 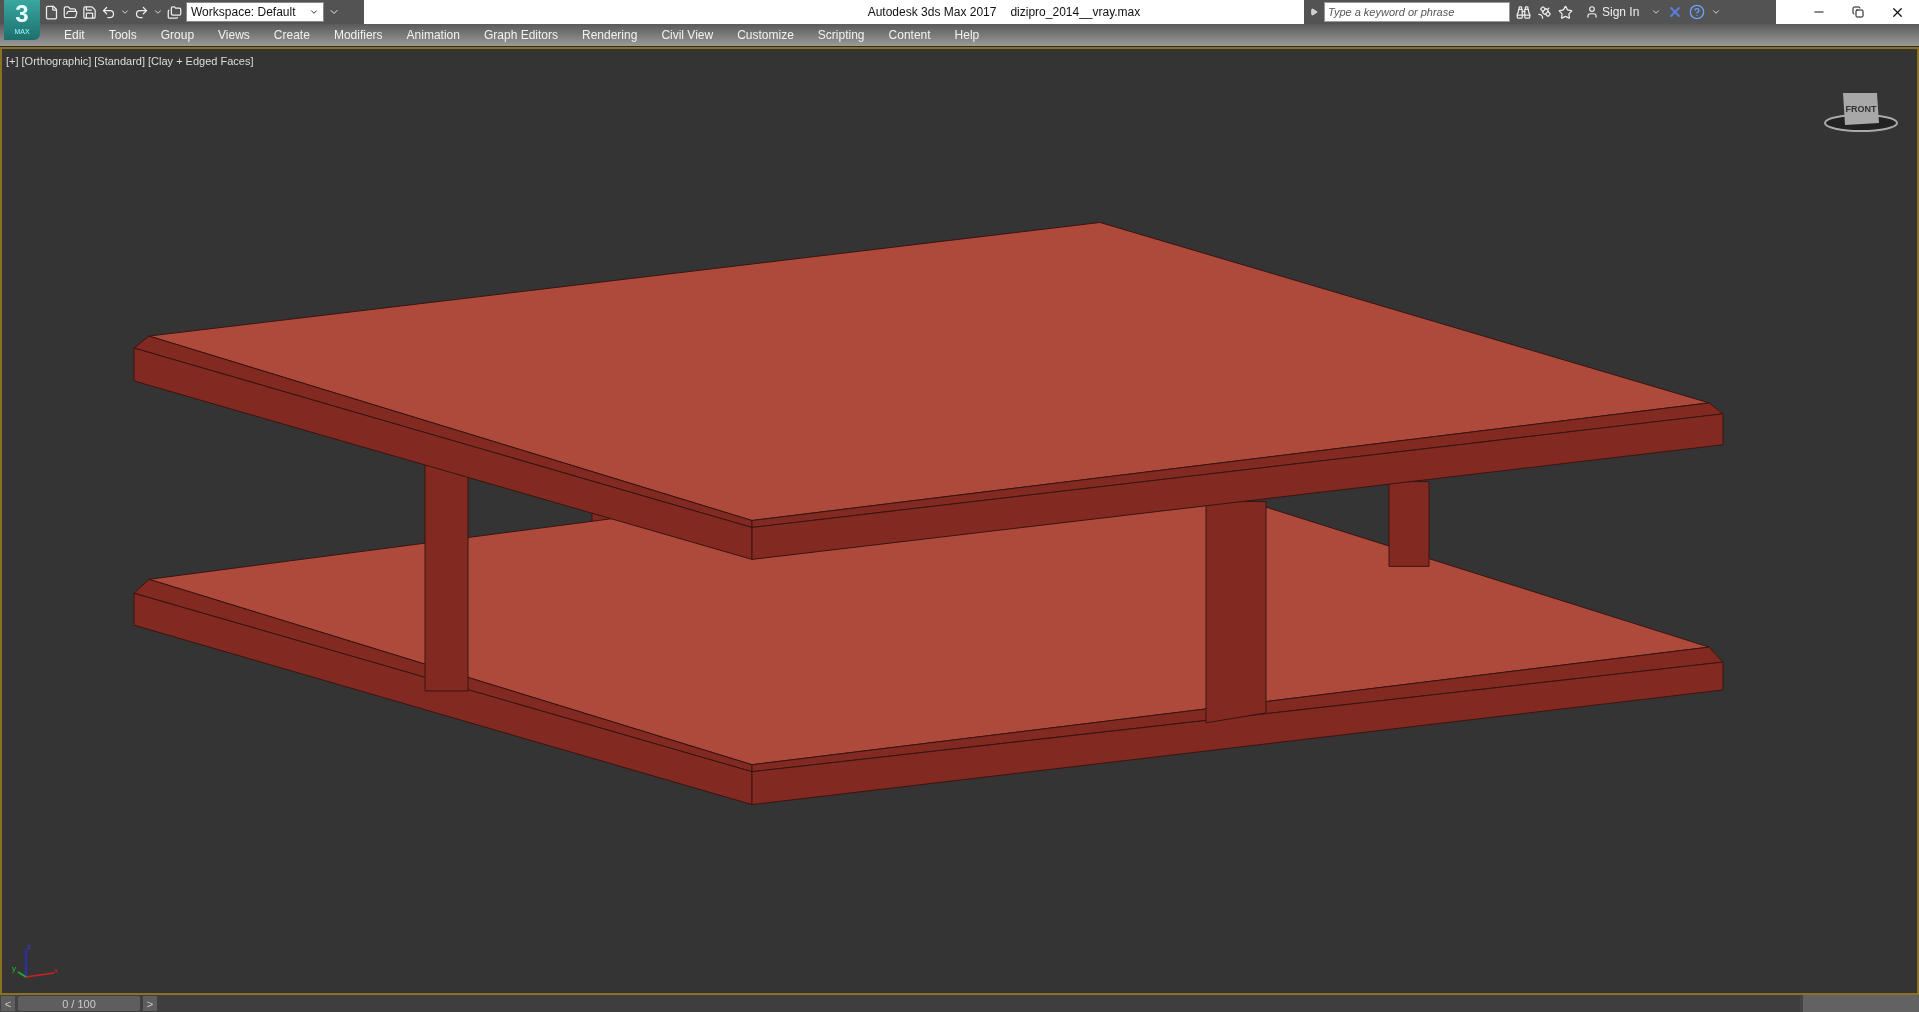 I want to click on menu-item: Modifiers, so click(x=358, y=35).